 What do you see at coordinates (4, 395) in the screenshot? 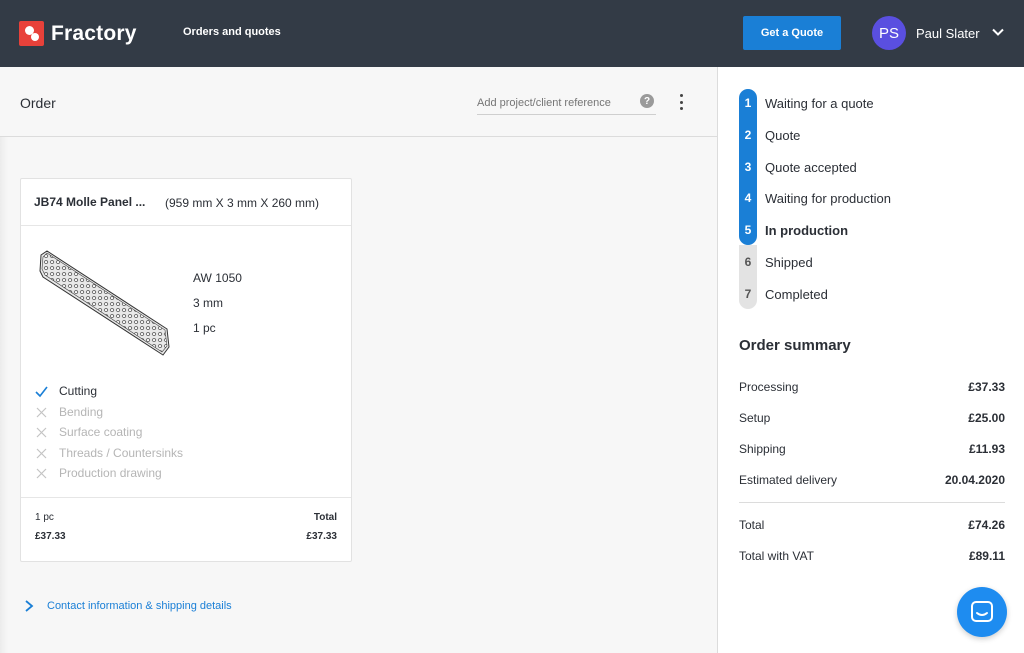
I see `left-edge-shade` at bounding box center [4, 395].